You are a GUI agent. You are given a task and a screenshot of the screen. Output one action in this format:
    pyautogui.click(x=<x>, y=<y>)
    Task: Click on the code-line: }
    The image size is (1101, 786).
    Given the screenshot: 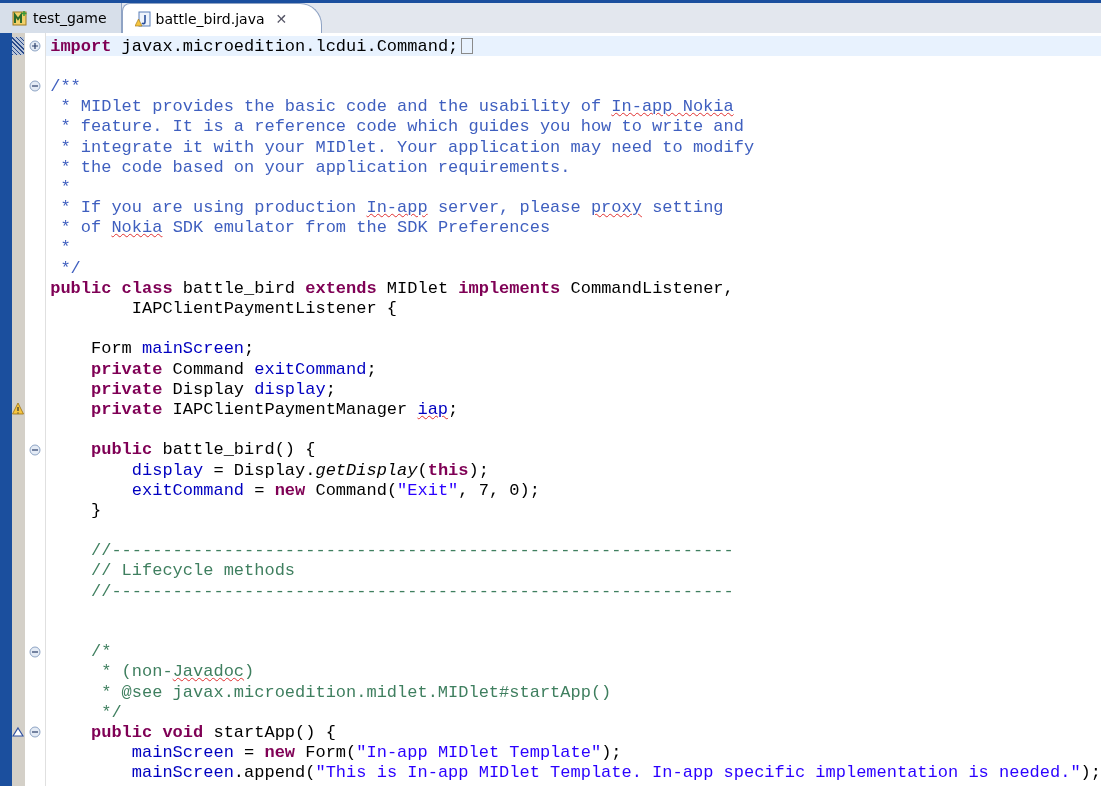 What is the action you would take?
    pyautogui.click(x=96, y=510)
    